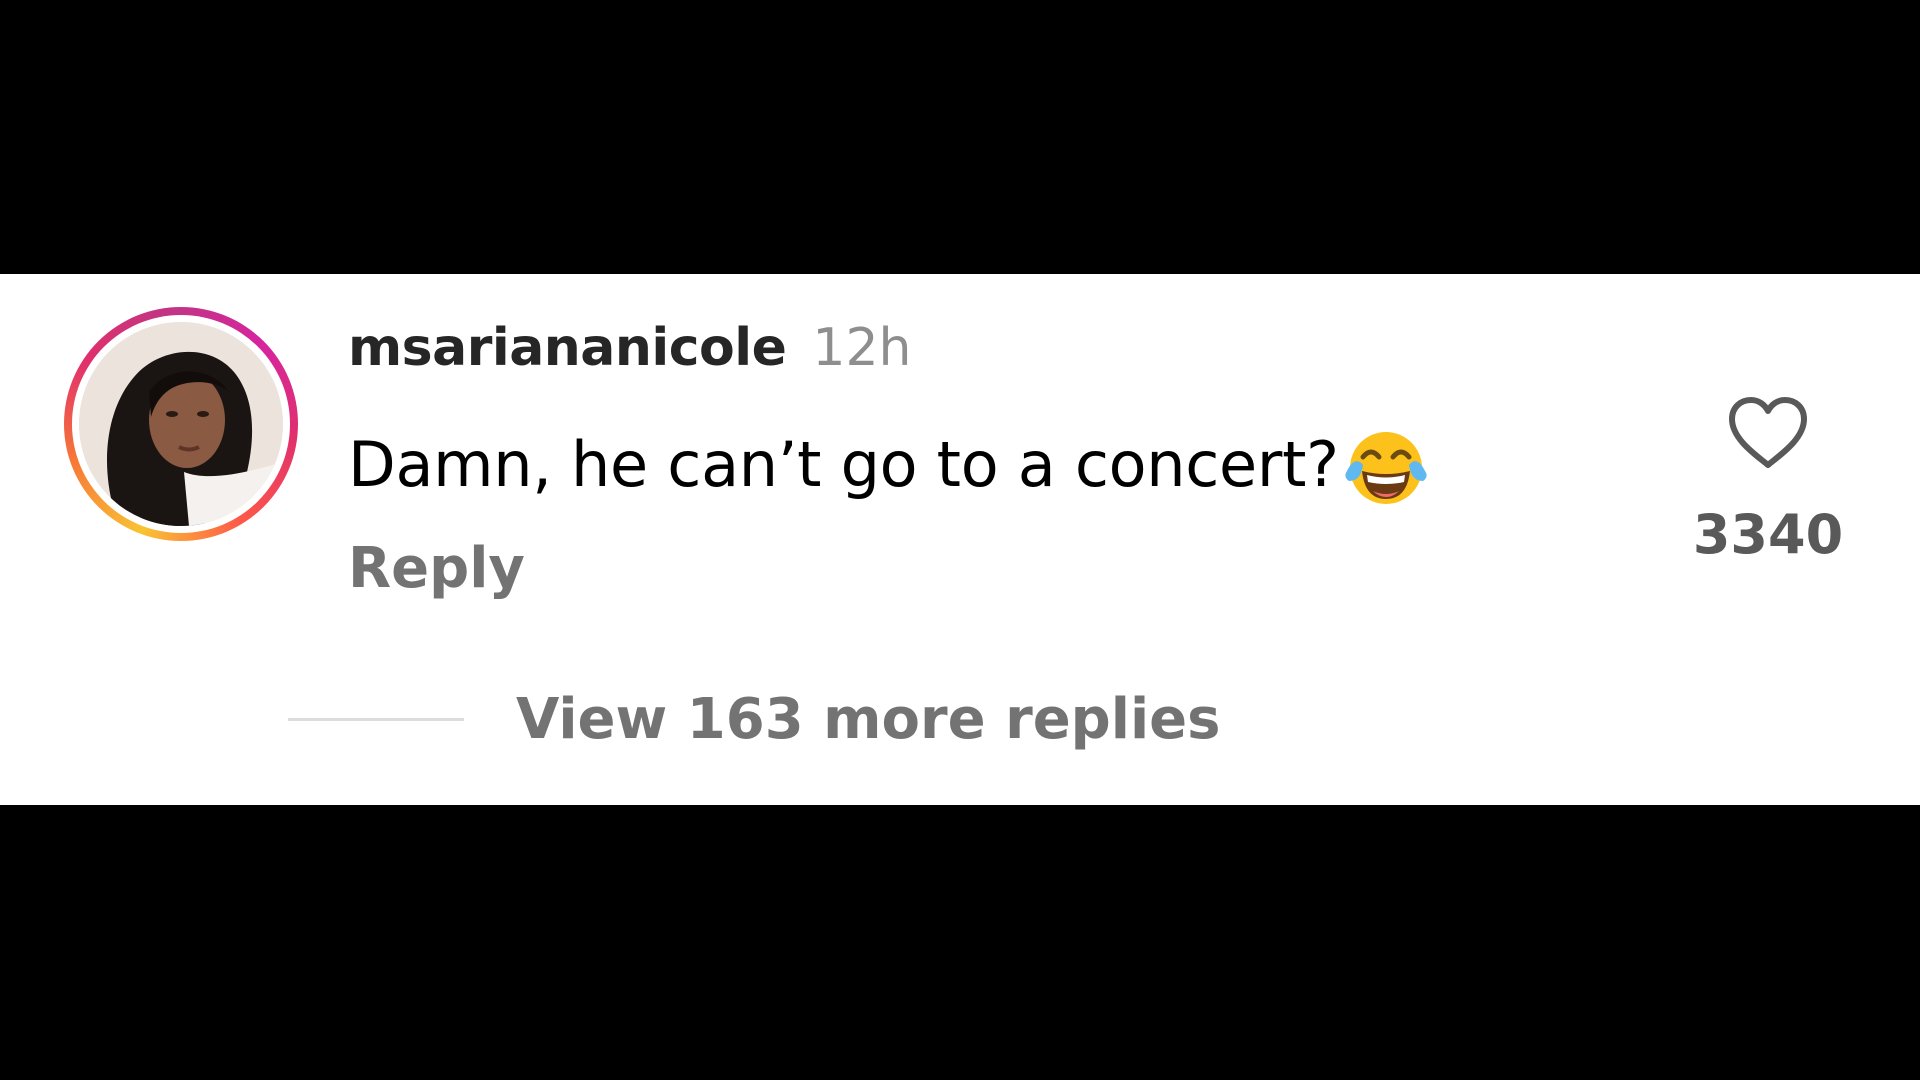 The image size is (1920, 1080). I want to click on avatar-photo, so click(181, 424).